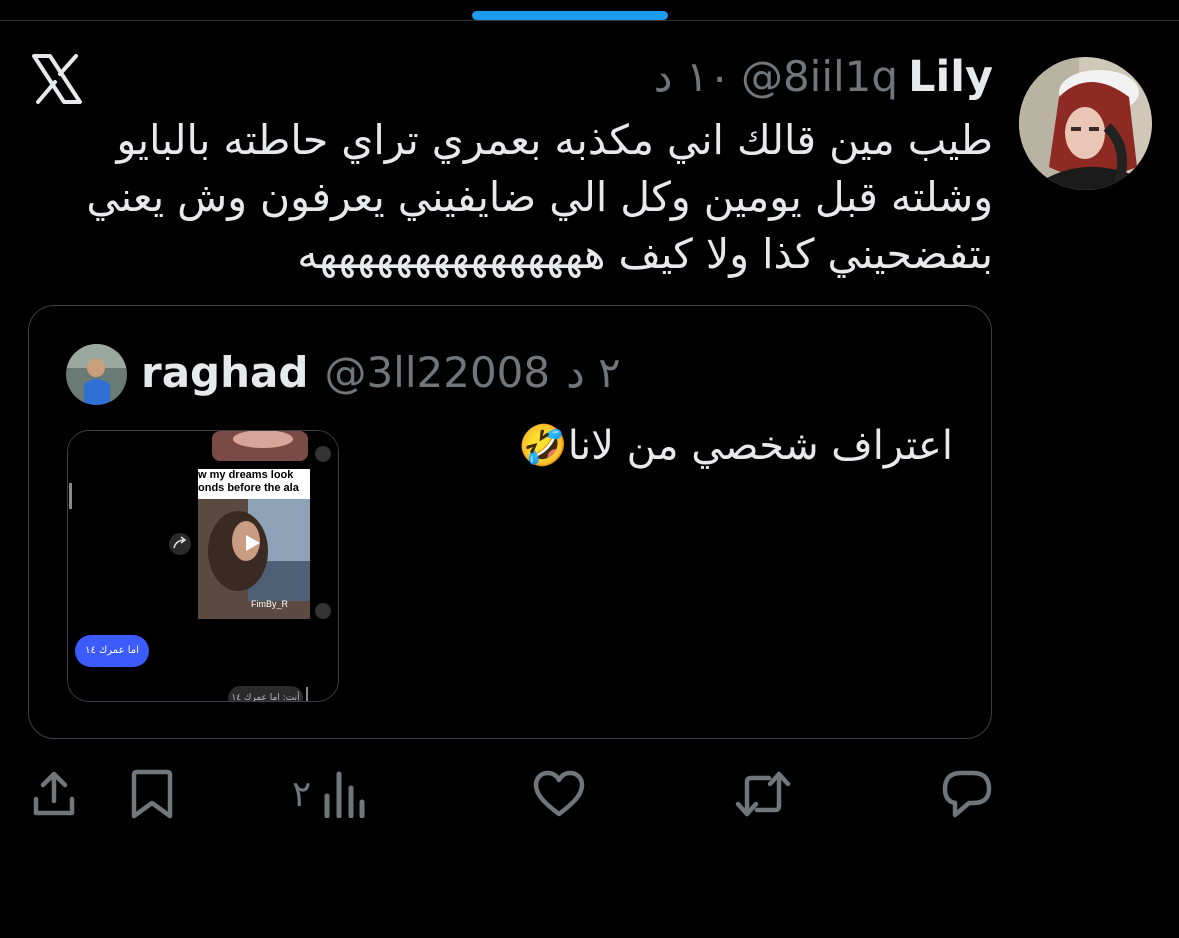 The image size is (1179, 938). Describe the element at coordinates (692, 76) in the screenshot. I see `tweet-timestamp: ١٠ د` at that location.